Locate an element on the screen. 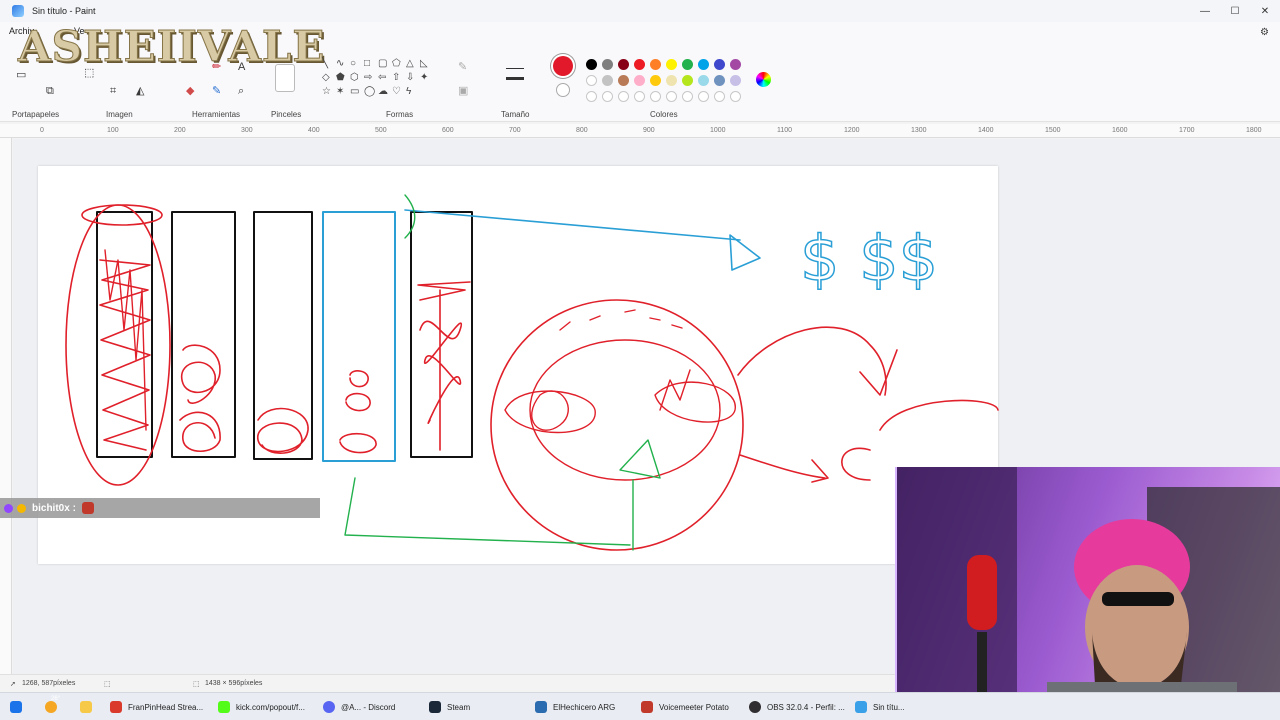 This screenshot has height=720, width=1280. color-picker-icon: ✎ is located at coordinates (216, 91).